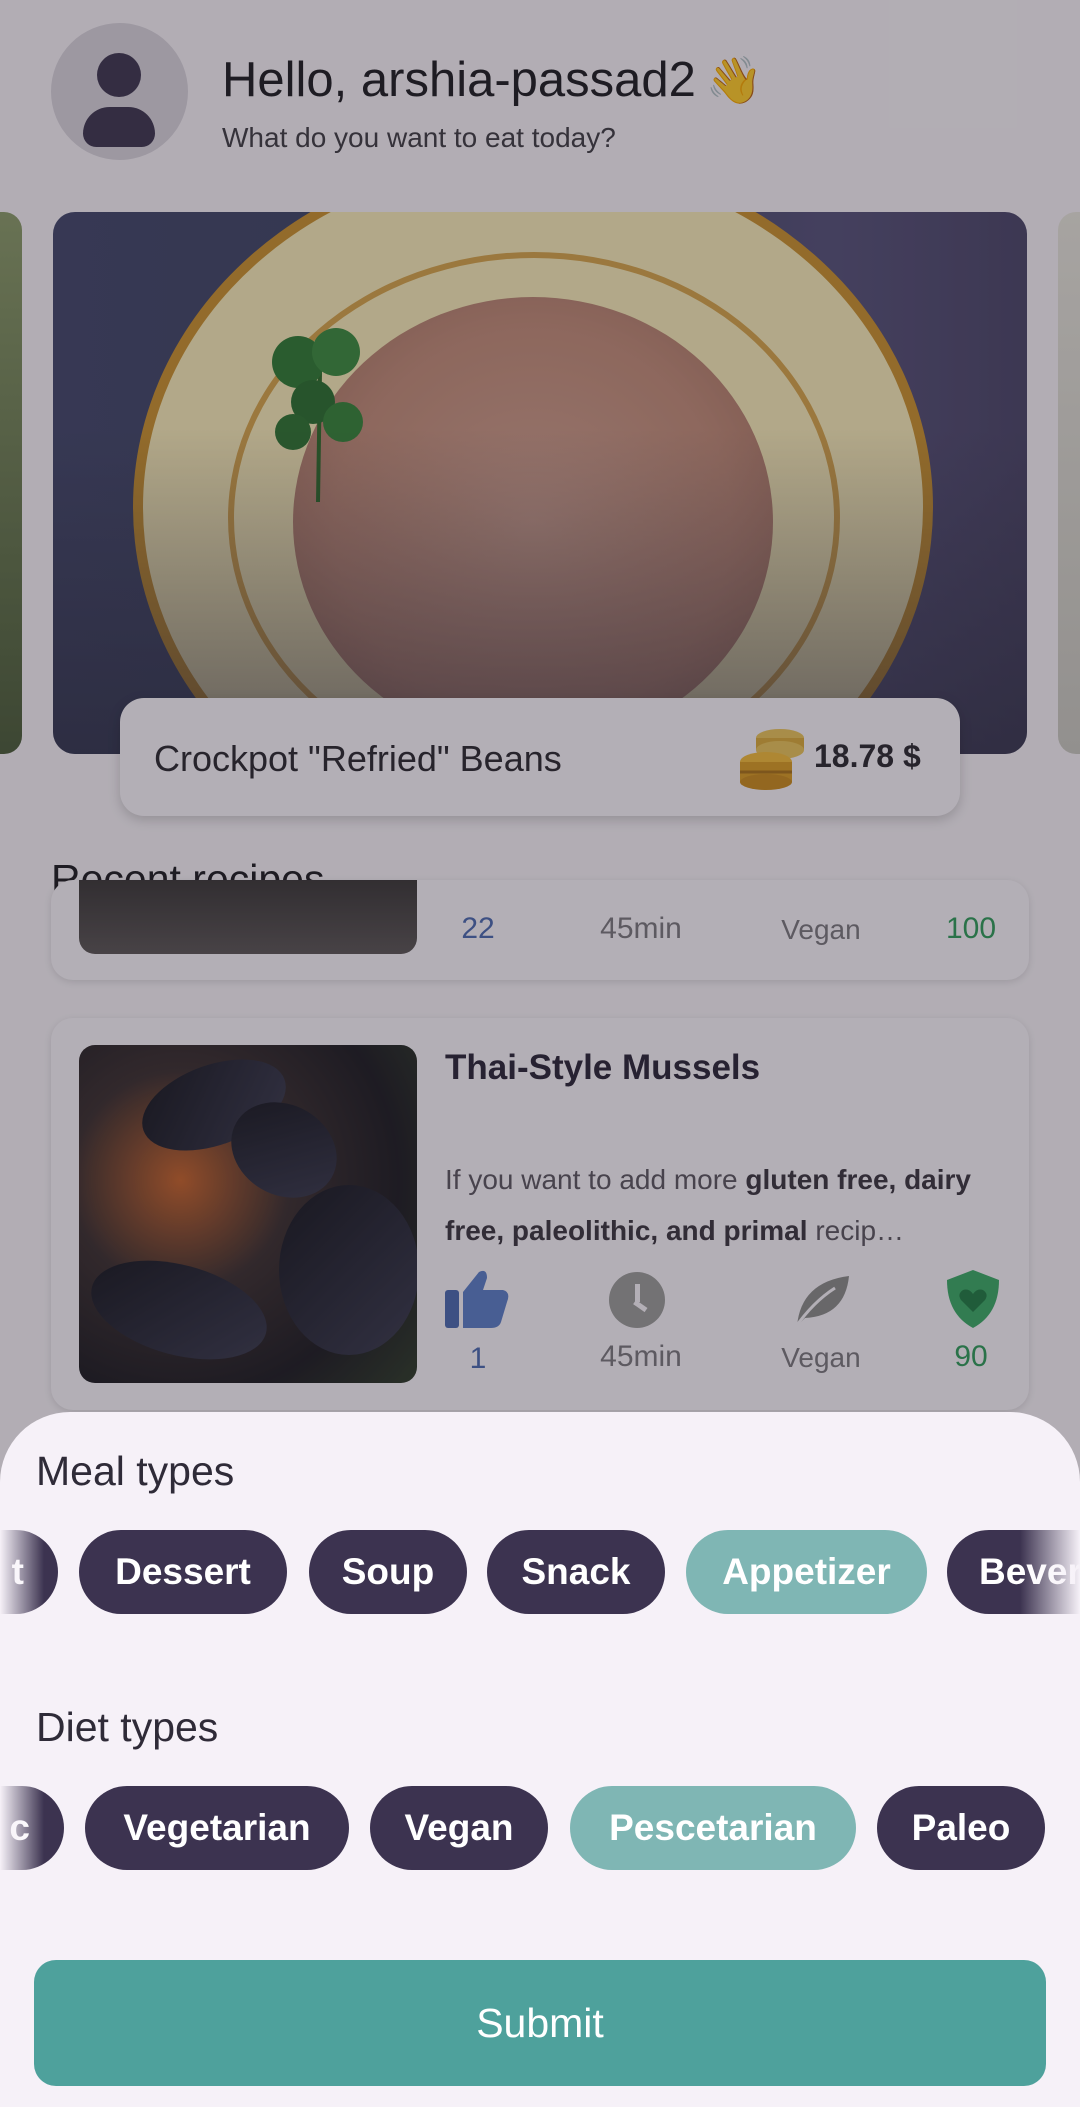  Describe the element at coordinates (217, 1828) in the screenshot. I see `diet-chip-vegetarian: Vegetarian` at that location.